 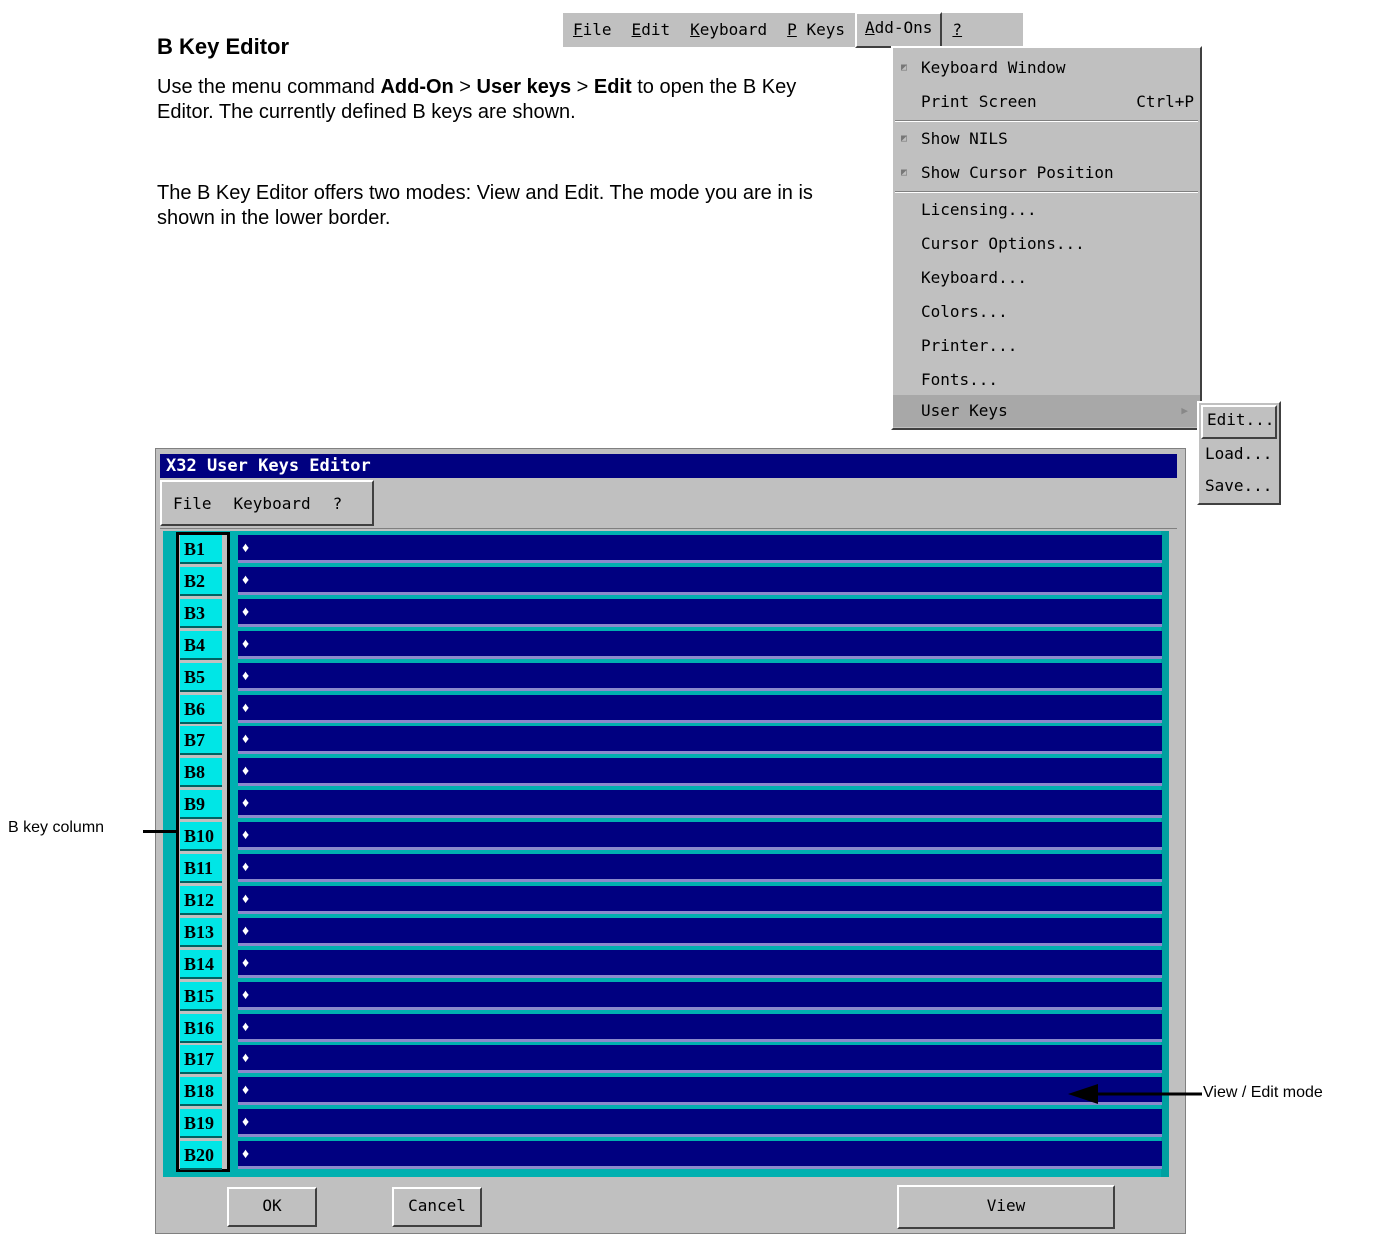 I want to click on mnemonic: A, so click(x=869, y=27).